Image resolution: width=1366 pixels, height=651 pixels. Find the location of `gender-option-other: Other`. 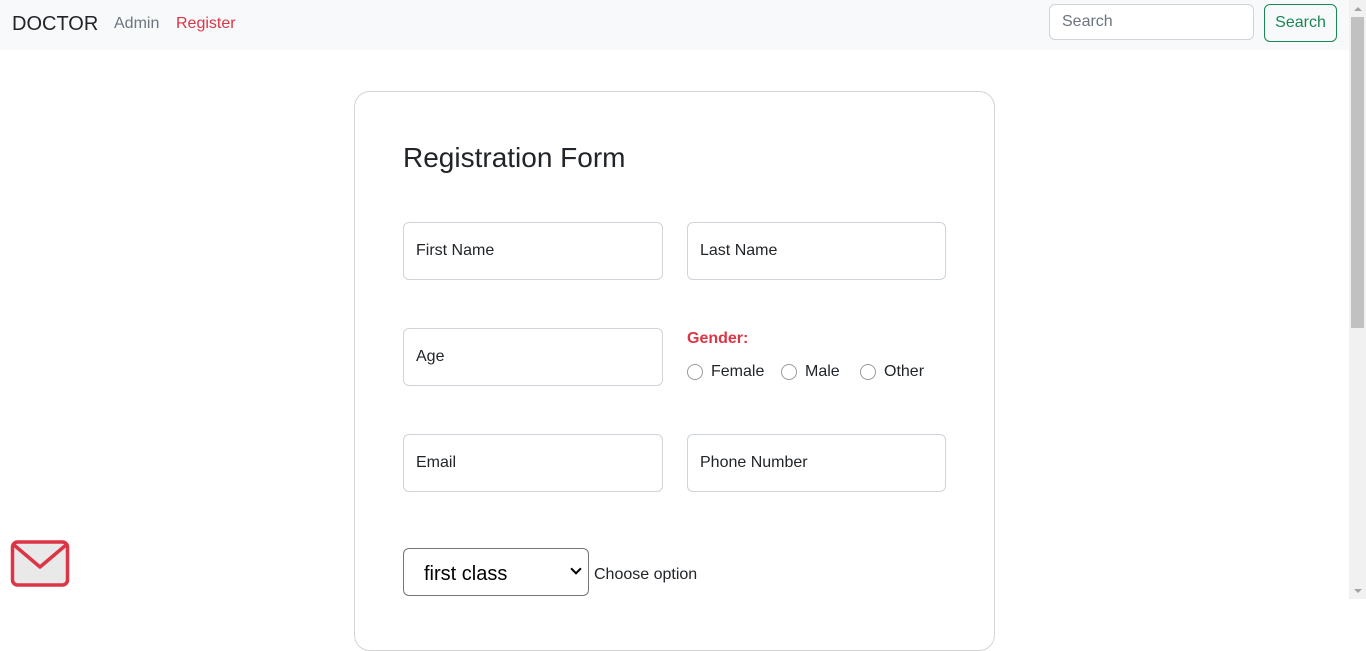

gender-option-other: Other is located at coordinates (892, 372).